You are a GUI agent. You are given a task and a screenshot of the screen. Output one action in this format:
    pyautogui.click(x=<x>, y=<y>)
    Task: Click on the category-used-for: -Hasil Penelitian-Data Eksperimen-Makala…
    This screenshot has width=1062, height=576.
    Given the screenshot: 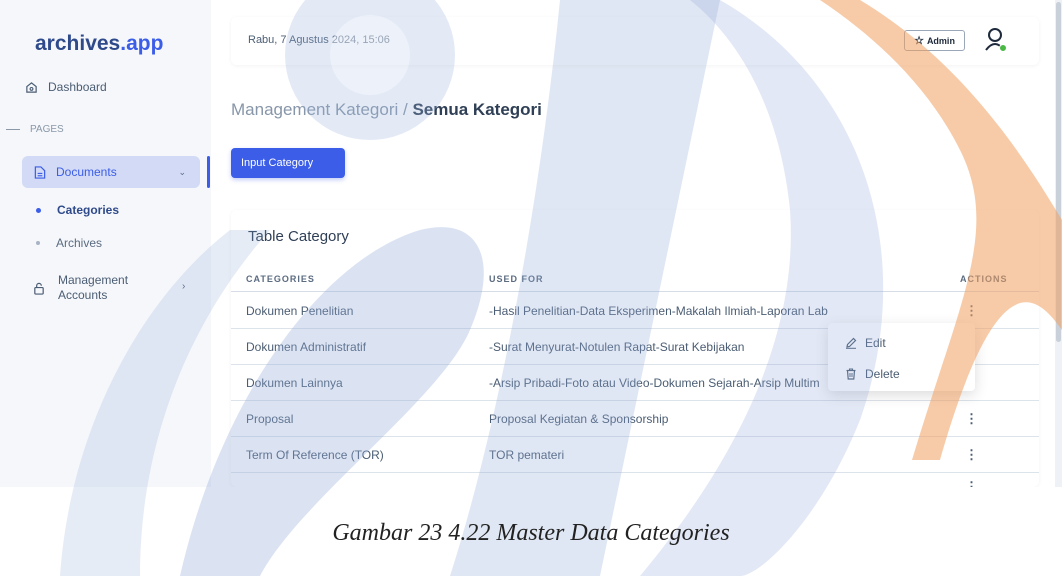 What is the action you would take?
    pyautogui.click(x=658, y=311)
    